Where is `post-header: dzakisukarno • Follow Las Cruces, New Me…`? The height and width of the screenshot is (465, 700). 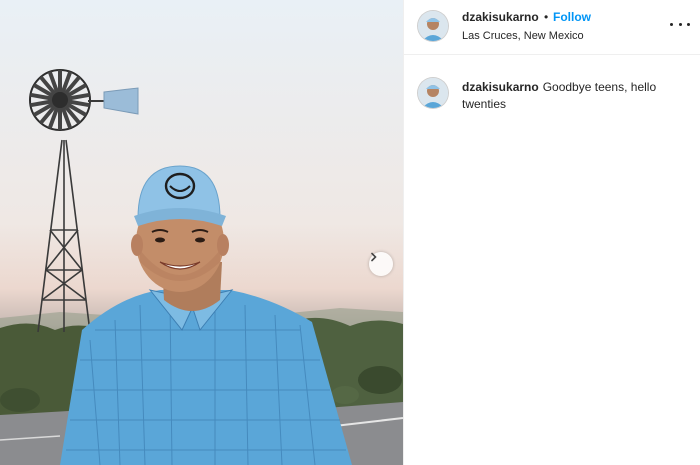 post-header: dzakisukarno • Follow Las Cruces, New Me… is located at coordinates (552, 27).